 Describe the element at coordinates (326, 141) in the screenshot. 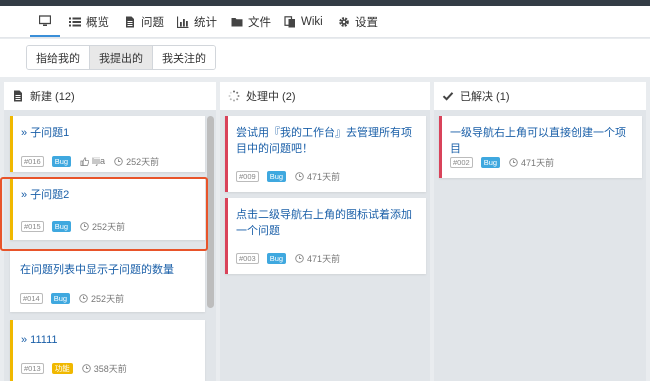

I see `issue-title: 尝试用『我的工作台』去管理所有项目中的问题吧！` at that location.